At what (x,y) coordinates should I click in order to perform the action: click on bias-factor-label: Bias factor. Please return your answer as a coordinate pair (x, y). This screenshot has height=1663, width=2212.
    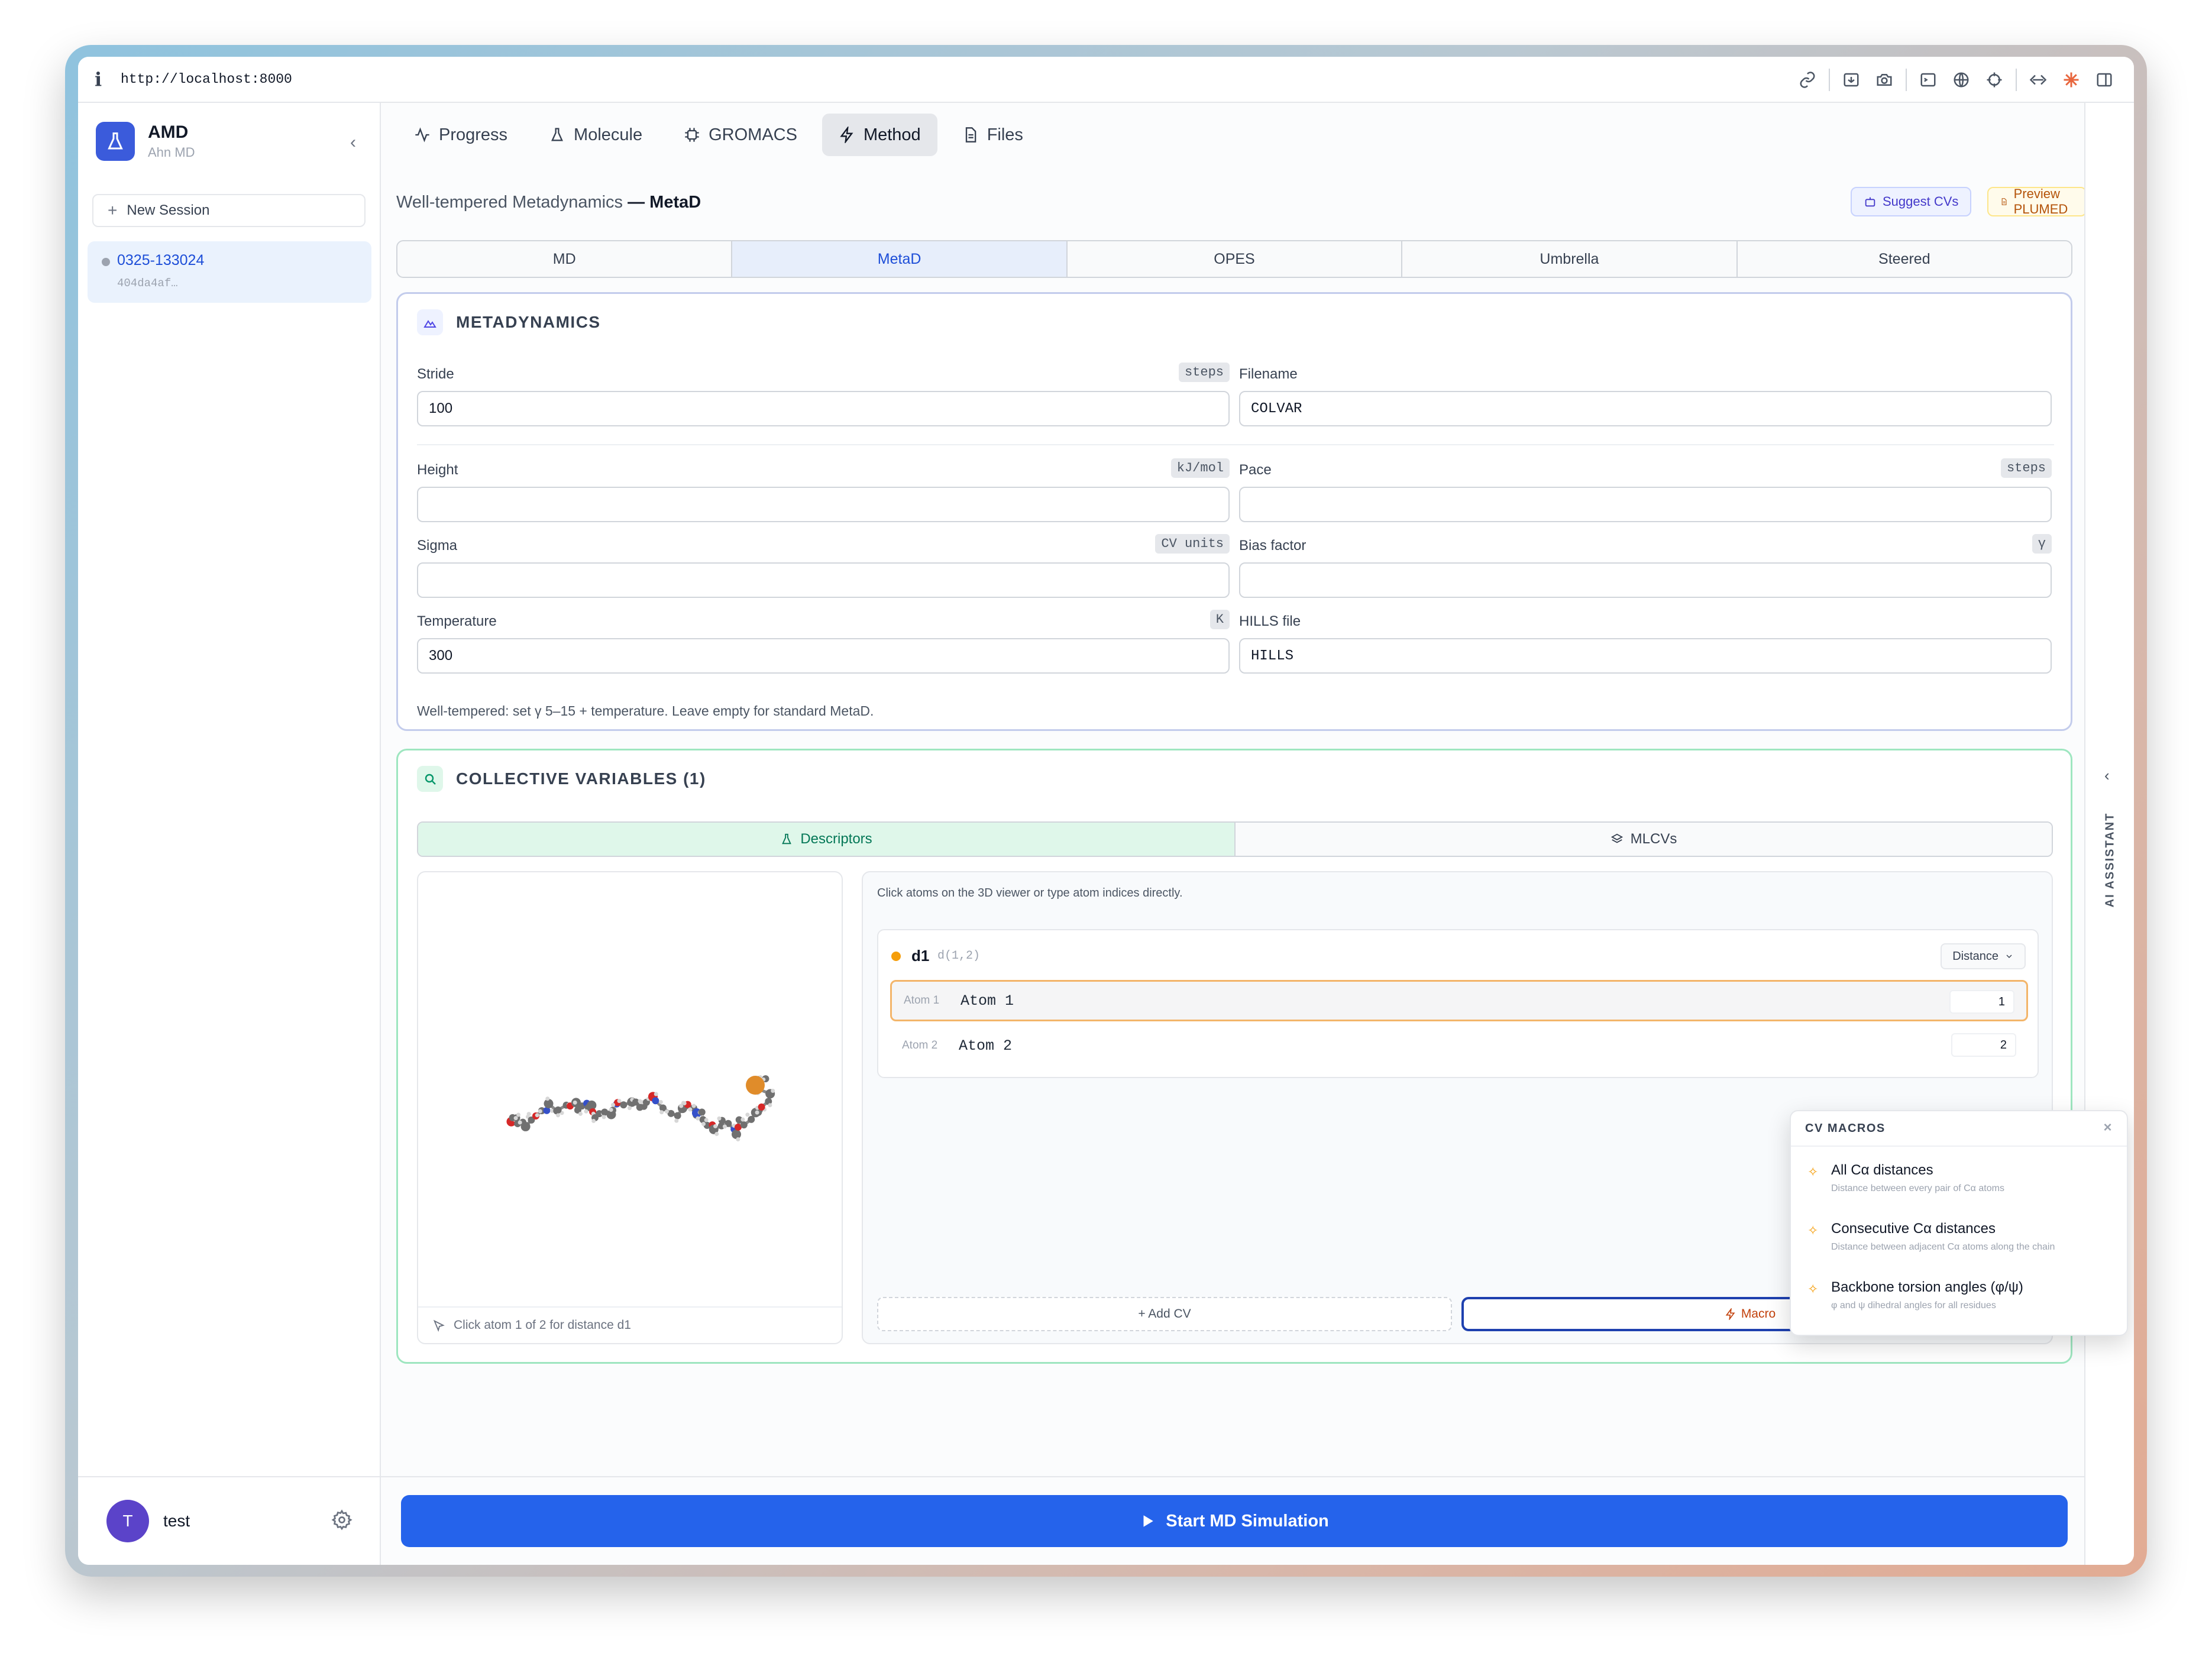
    Looking at the image, I should click on (1272, 546).